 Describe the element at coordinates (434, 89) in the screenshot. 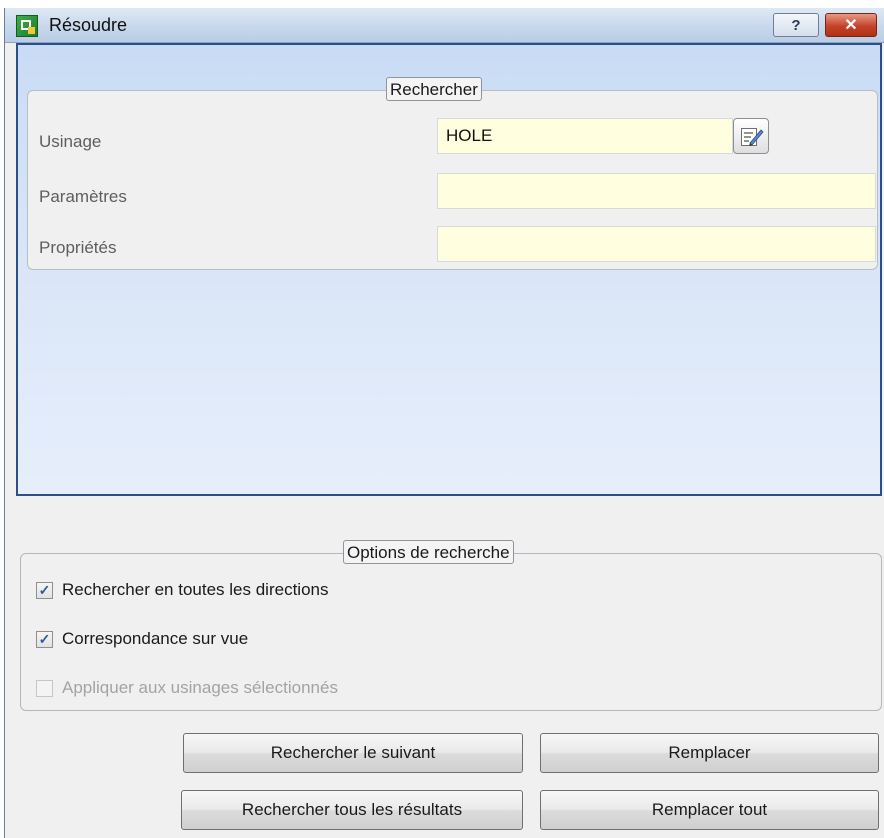

I see `search-group-title: Rechercher` at that location.